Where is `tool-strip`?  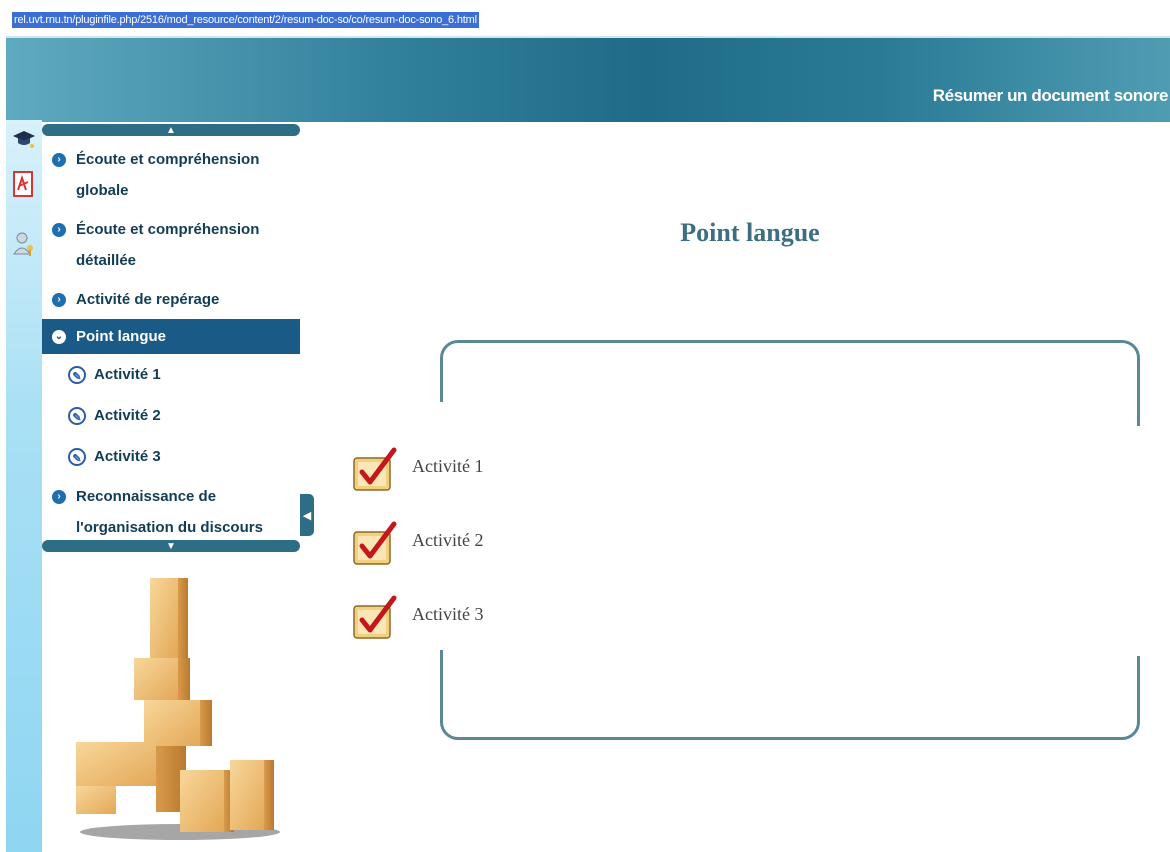 tool-strip is located at coordinates (24, 486).